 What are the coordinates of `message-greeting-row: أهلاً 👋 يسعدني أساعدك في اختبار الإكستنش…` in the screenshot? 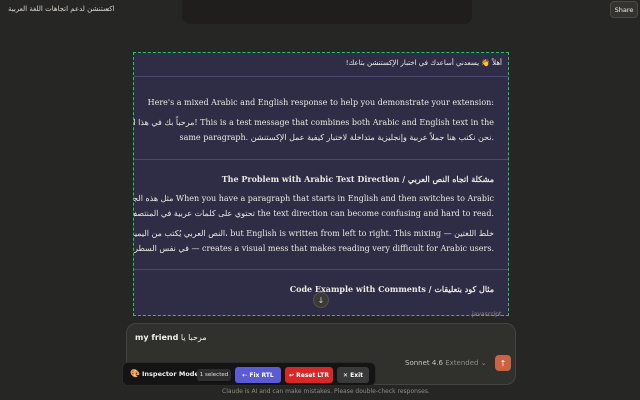 It's located at (321, 65).